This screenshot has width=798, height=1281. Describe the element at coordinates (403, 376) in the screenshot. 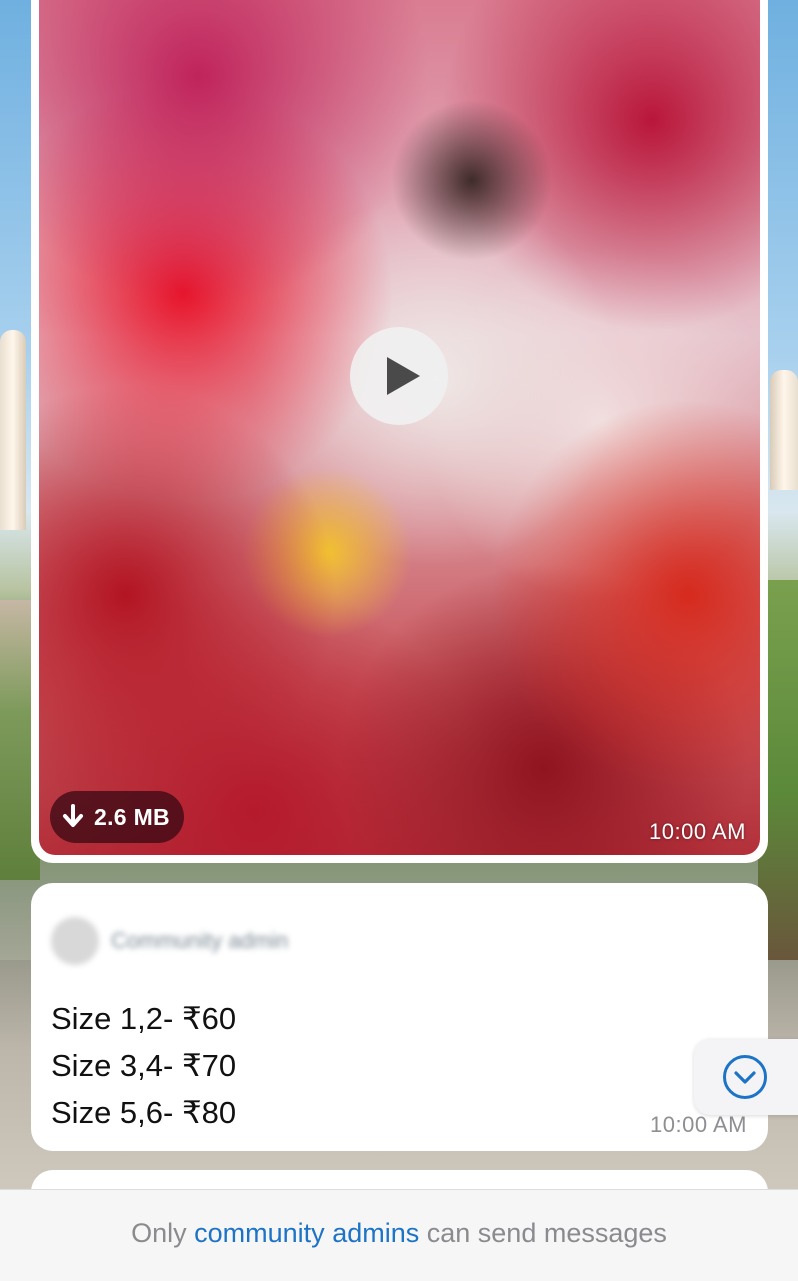

I see `play-icon` at that location.